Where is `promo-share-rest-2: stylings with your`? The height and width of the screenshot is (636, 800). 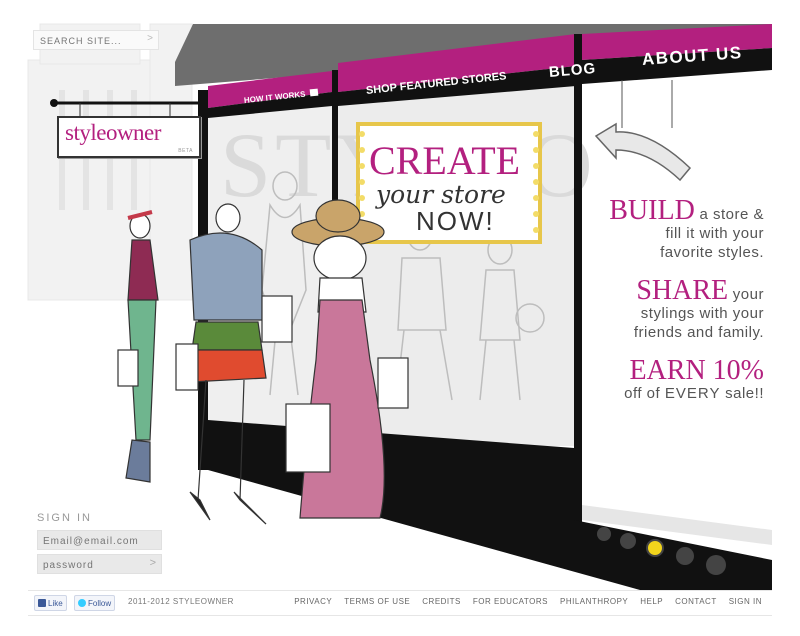 promo-share-rest-2: stylings with your is located at coordinates (702, 313).